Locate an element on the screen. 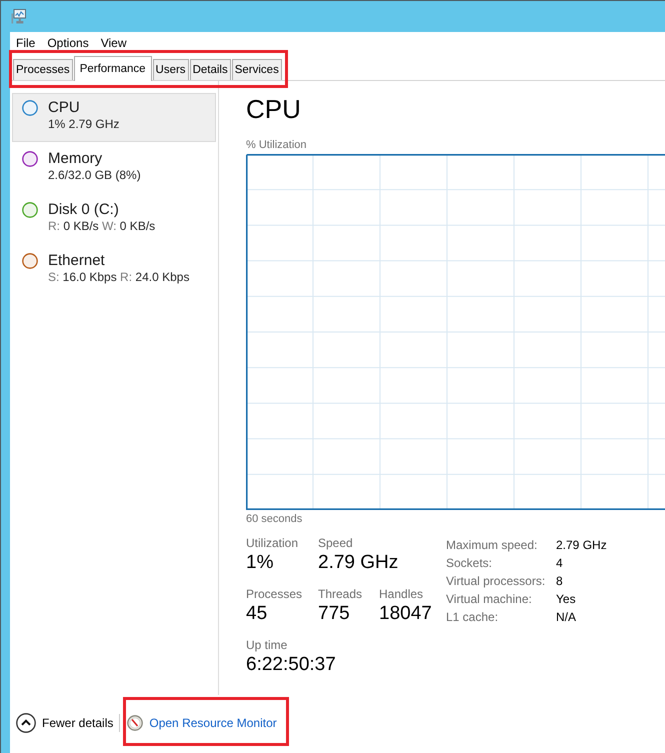 This screenshot has width=665, height=753. stat-value: 18047 is located at coordinates (405, 614).